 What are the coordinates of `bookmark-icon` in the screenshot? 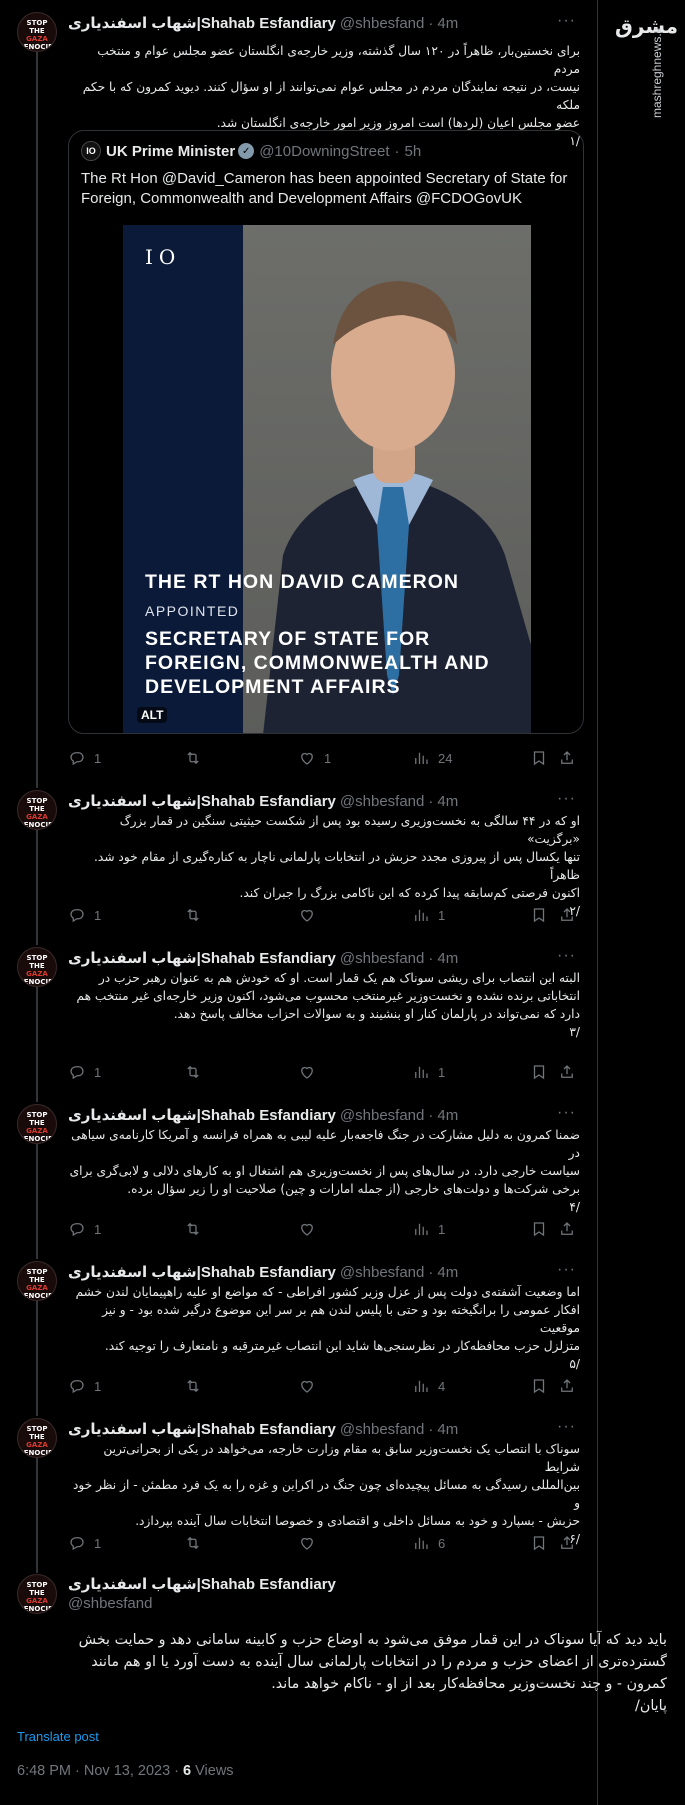 It's located at (539, 1386).